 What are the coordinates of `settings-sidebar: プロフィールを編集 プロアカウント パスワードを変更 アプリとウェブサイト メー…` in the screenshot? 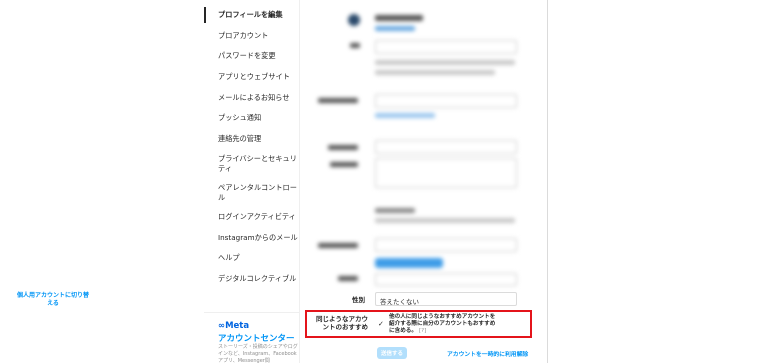 It's located at (252, 181).